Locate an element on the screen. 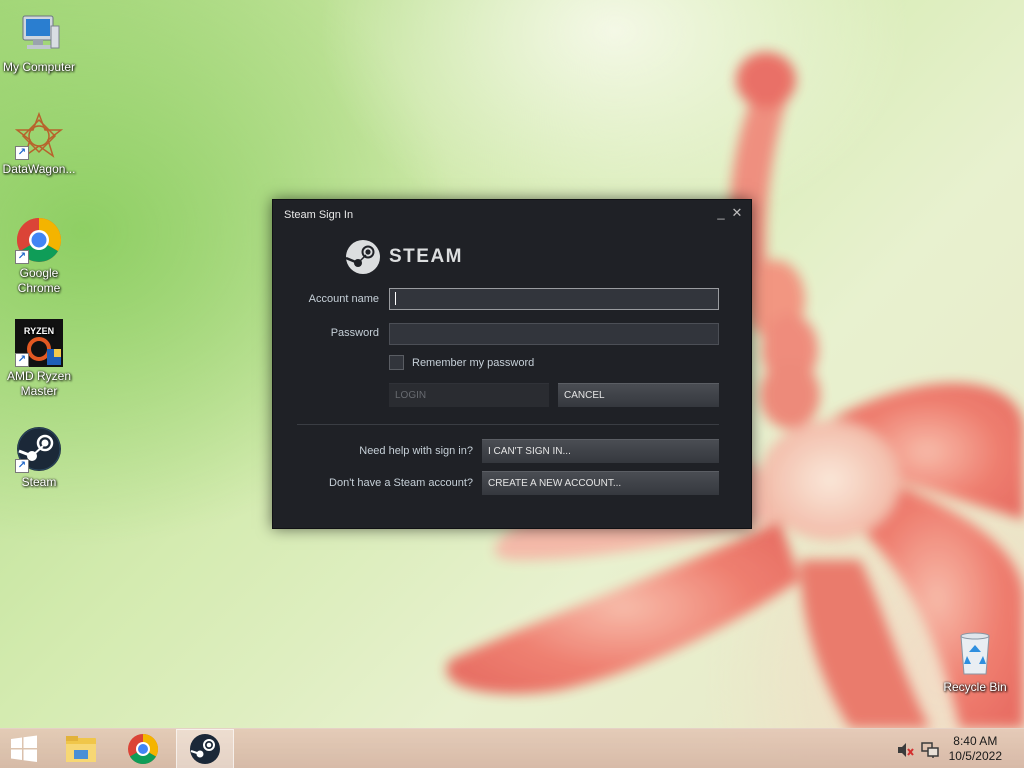  text-cursor is located at coordinates (395, 298).